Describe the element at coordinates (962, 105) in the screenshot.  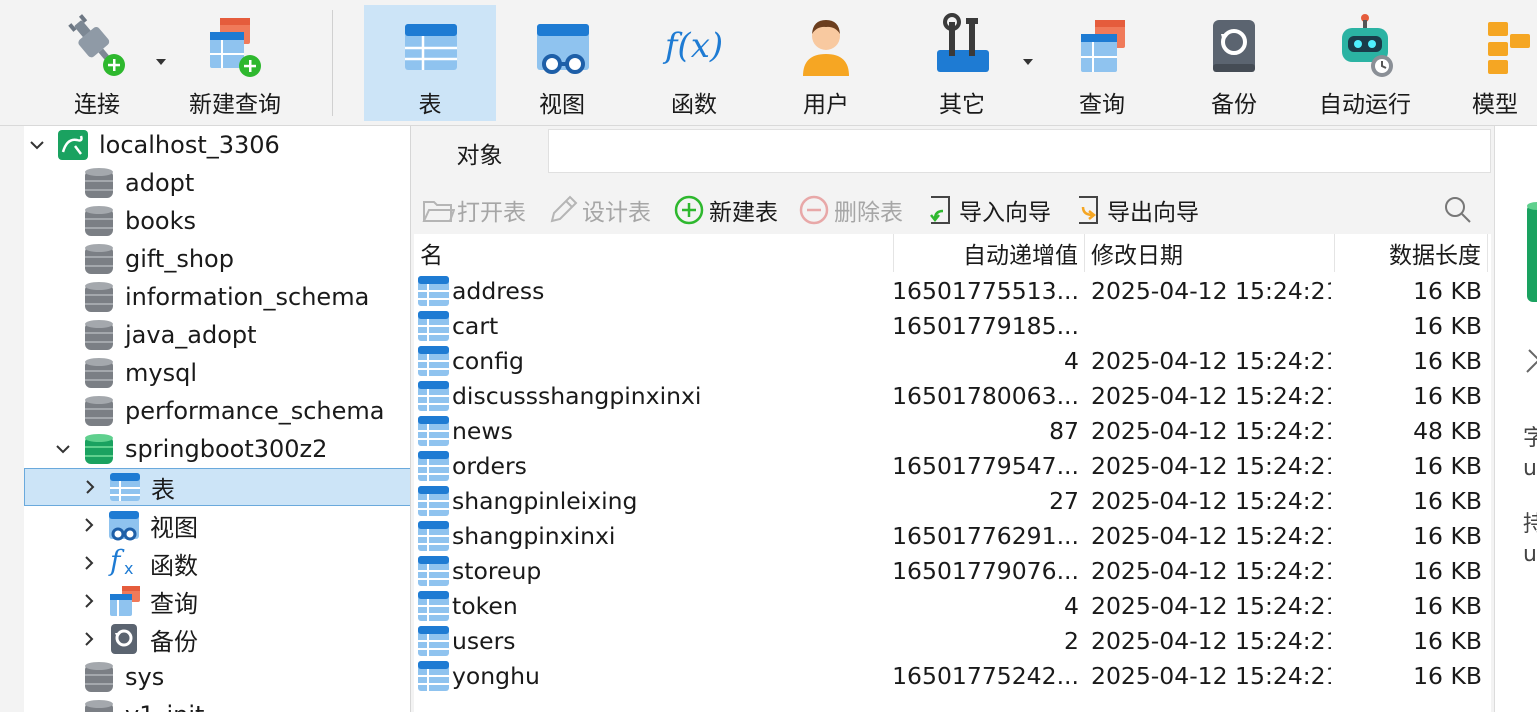
I see `other-label: 其它` at that location.